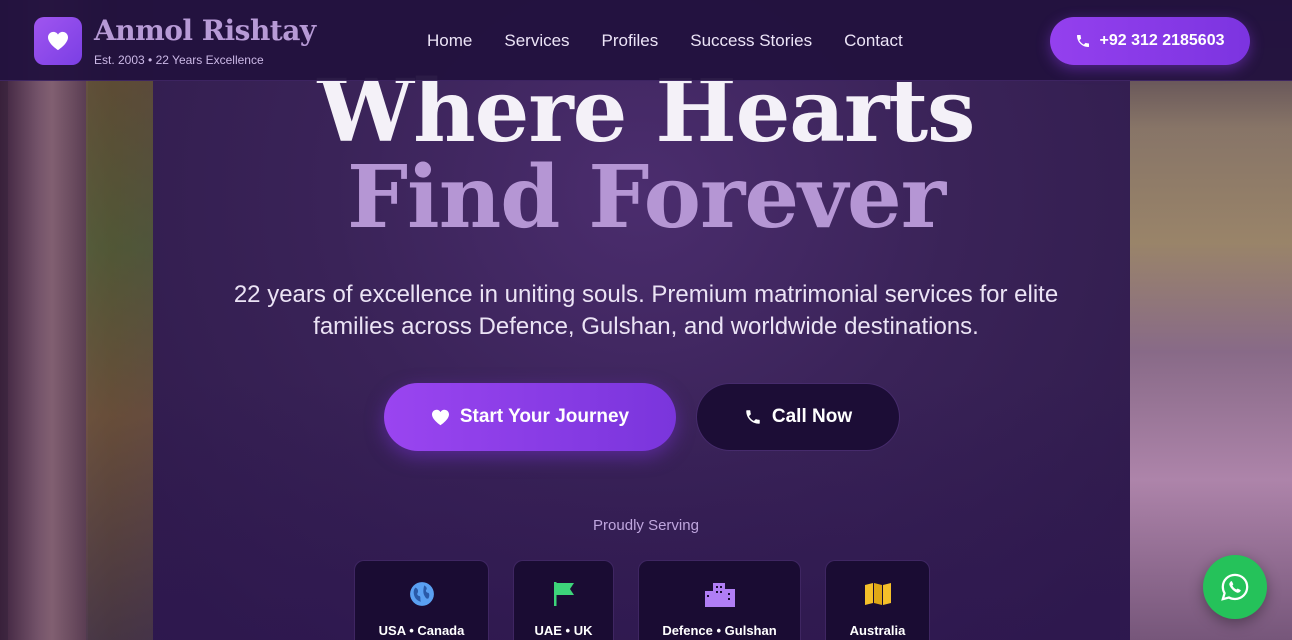 Image resolution: width=1292 pixels, height=640 pixels. Describe the element at coordinates (646, 197) in the screenshot. I see `hero-title-line2: Find Forever` at that location.